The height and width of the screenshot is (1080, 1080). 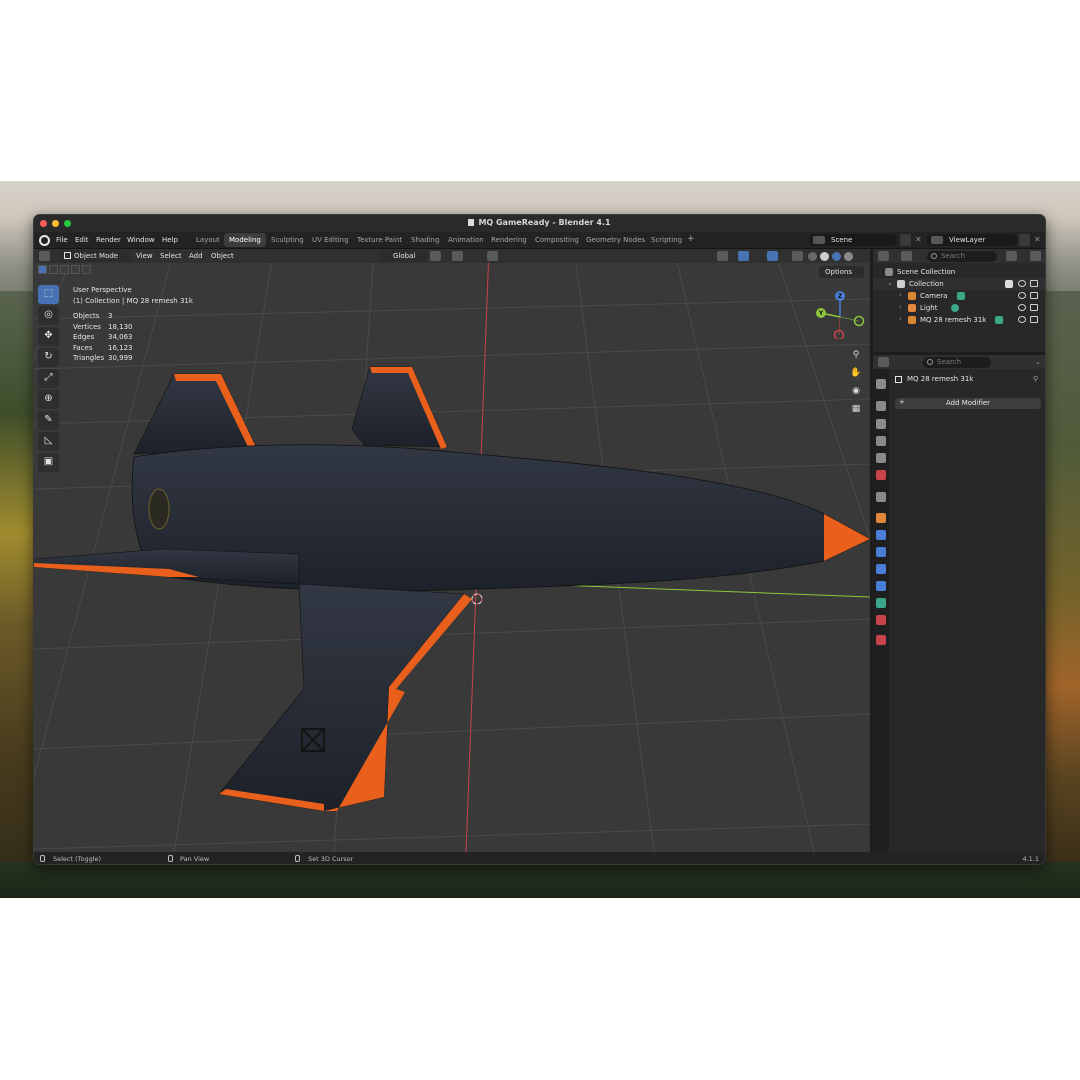 What do you see at coordinates (856, 375) in the screenshot?
I see `pan-view-button: ✋` at bounding box center [856, 375].